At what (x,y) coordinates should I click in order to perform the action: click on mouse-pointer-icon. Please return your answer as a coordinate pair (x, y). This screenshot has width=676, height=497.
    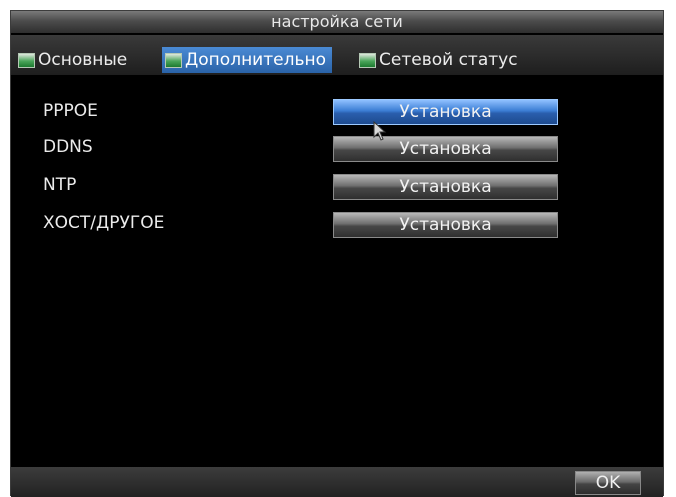
    Looking at the image, I should click on (380, 131).